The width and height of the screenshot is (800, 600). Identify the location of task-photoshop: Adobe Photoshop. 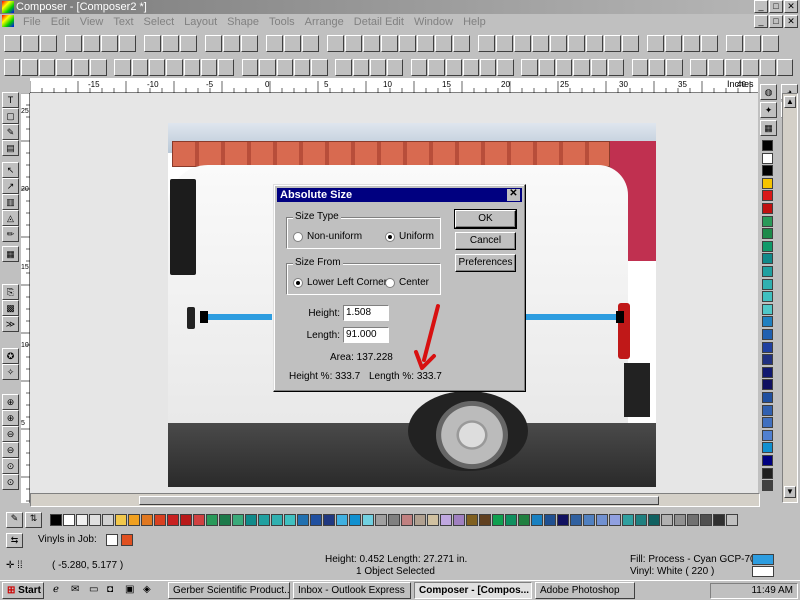
(585, 590).